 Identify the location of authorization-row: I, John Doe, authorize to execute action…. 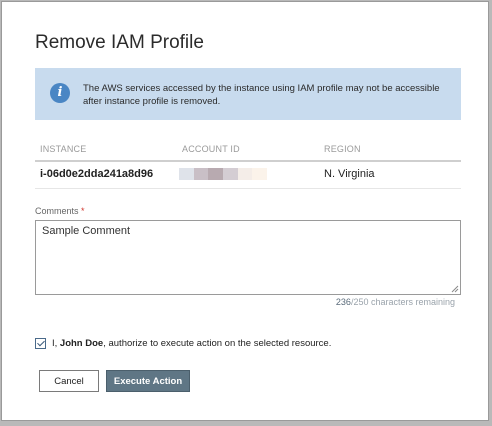
(183, 343).